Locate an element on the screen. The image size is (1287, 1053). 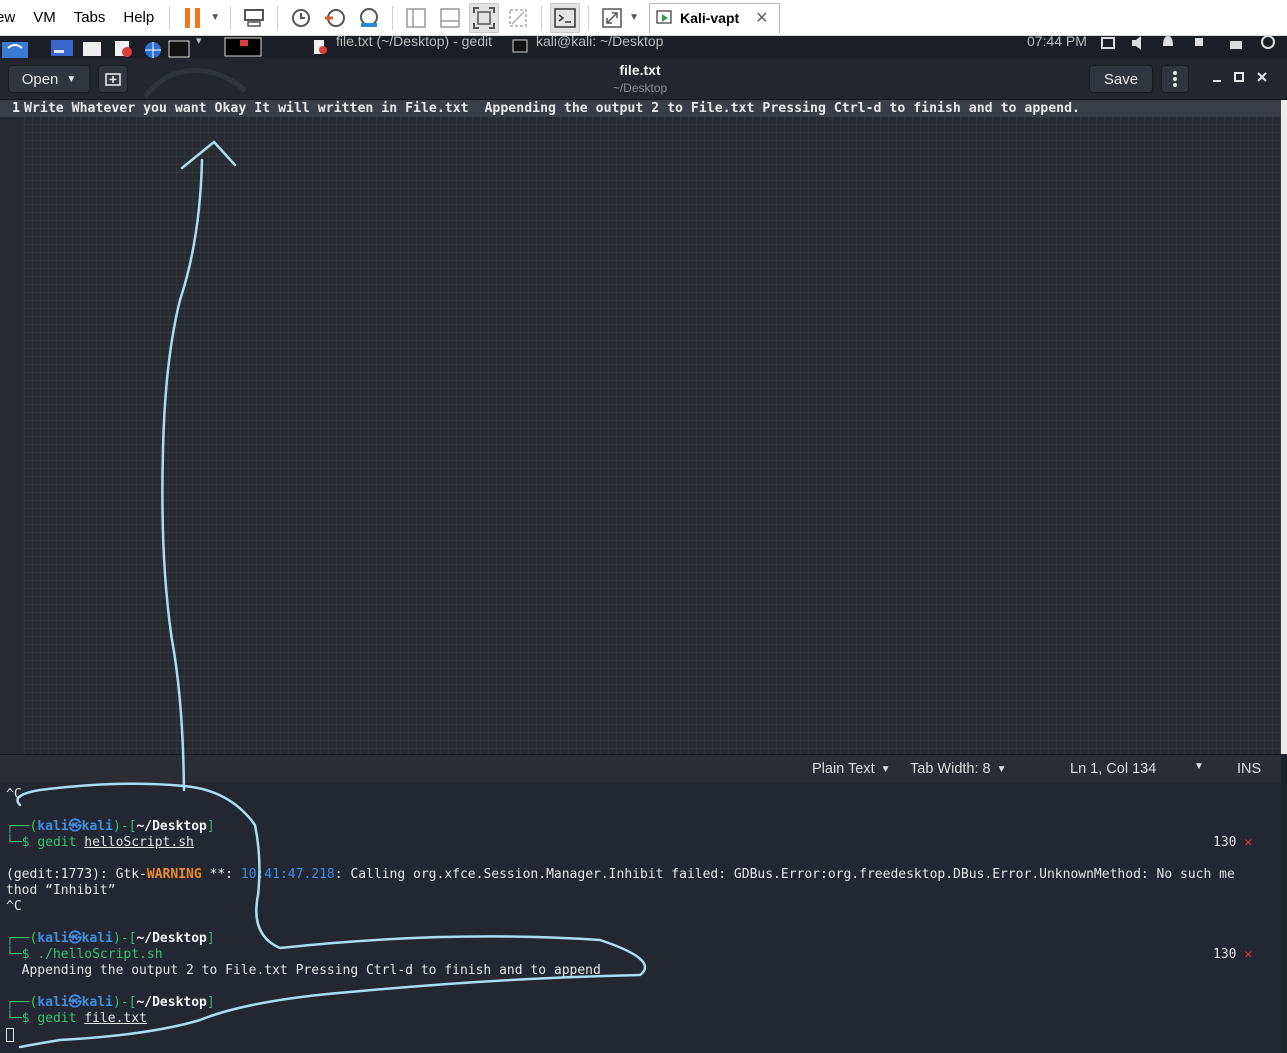
open-label: Open is located at coordinates (40, 79).